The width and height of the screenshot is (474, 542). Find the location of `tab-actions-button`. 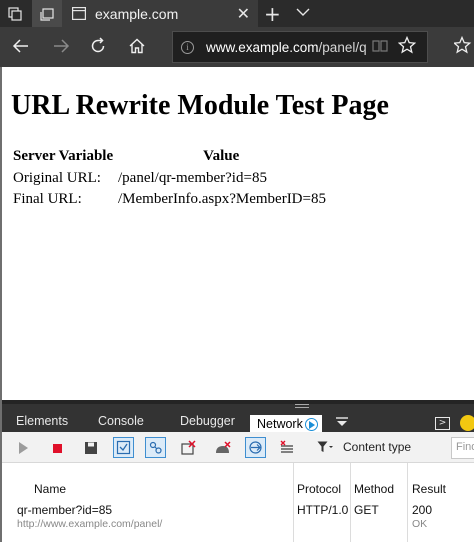

tab-actions-button is located at coordinates (15, 13).